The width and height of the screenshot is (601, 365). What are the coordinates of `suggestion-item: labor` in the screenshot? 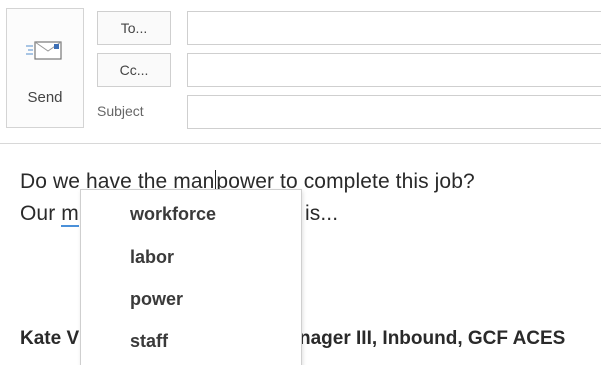 It's located at (152, 257).